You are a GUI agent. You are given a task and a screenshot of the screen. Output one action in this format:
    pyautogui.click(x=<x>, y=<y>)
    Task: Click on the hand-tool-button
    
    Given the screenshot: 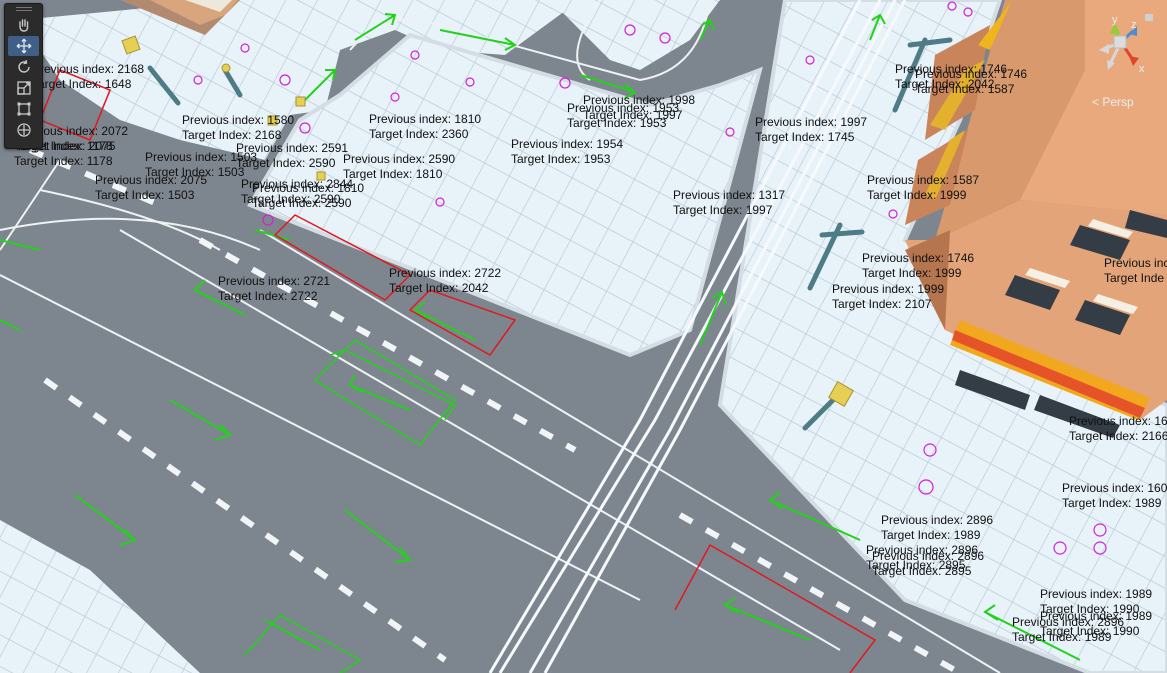 What is the action you would take?
    pyautogui.click(x=23, y=25)
    